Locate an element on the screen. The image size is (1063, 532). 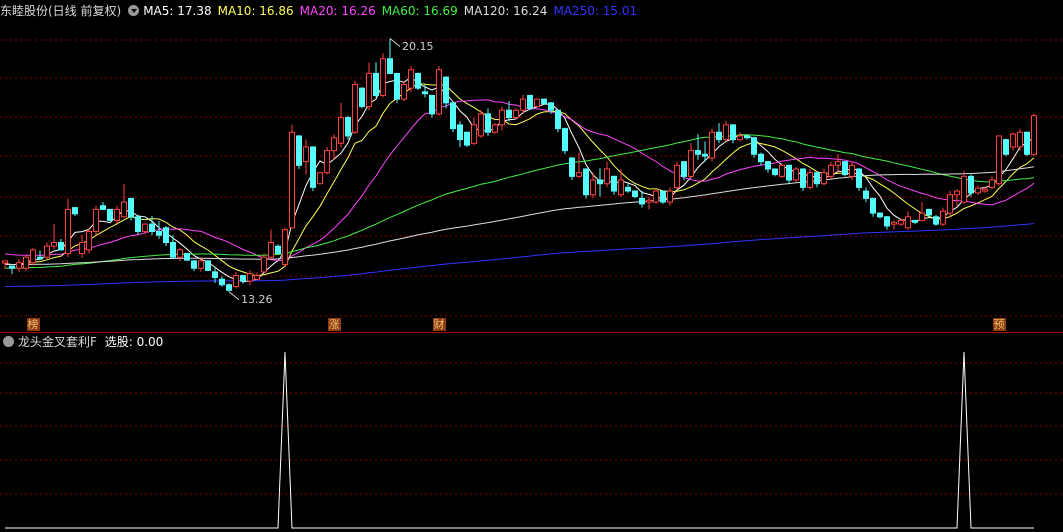
indicator-dropdown-icon is located at coordinates (8, 341).